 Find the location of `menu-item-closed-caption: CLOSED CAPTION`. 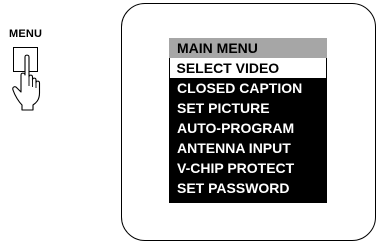

menu-item-closed-caption: CLOSED CAPTION is located at coordinates (248, 88).